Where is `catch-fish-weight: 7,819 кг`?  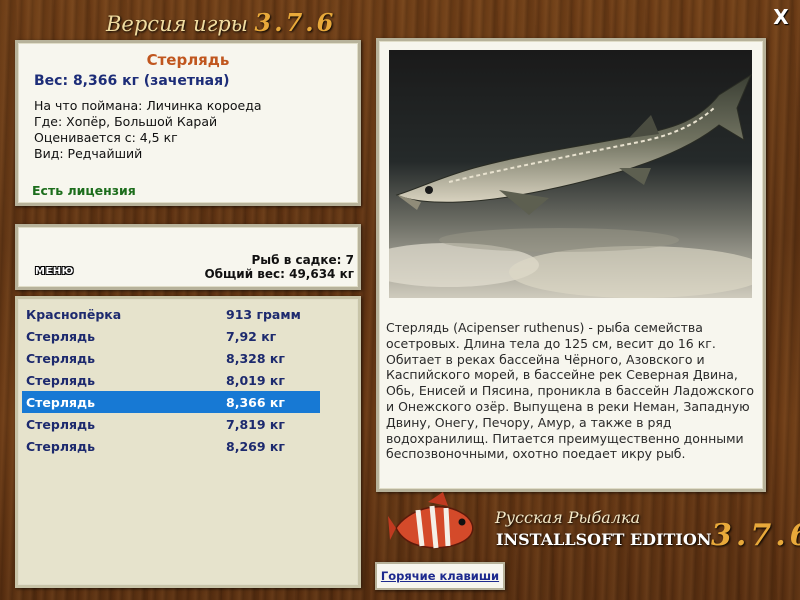 catch-fish-weight: 7,819 кг is located at coordinates (255, 424).